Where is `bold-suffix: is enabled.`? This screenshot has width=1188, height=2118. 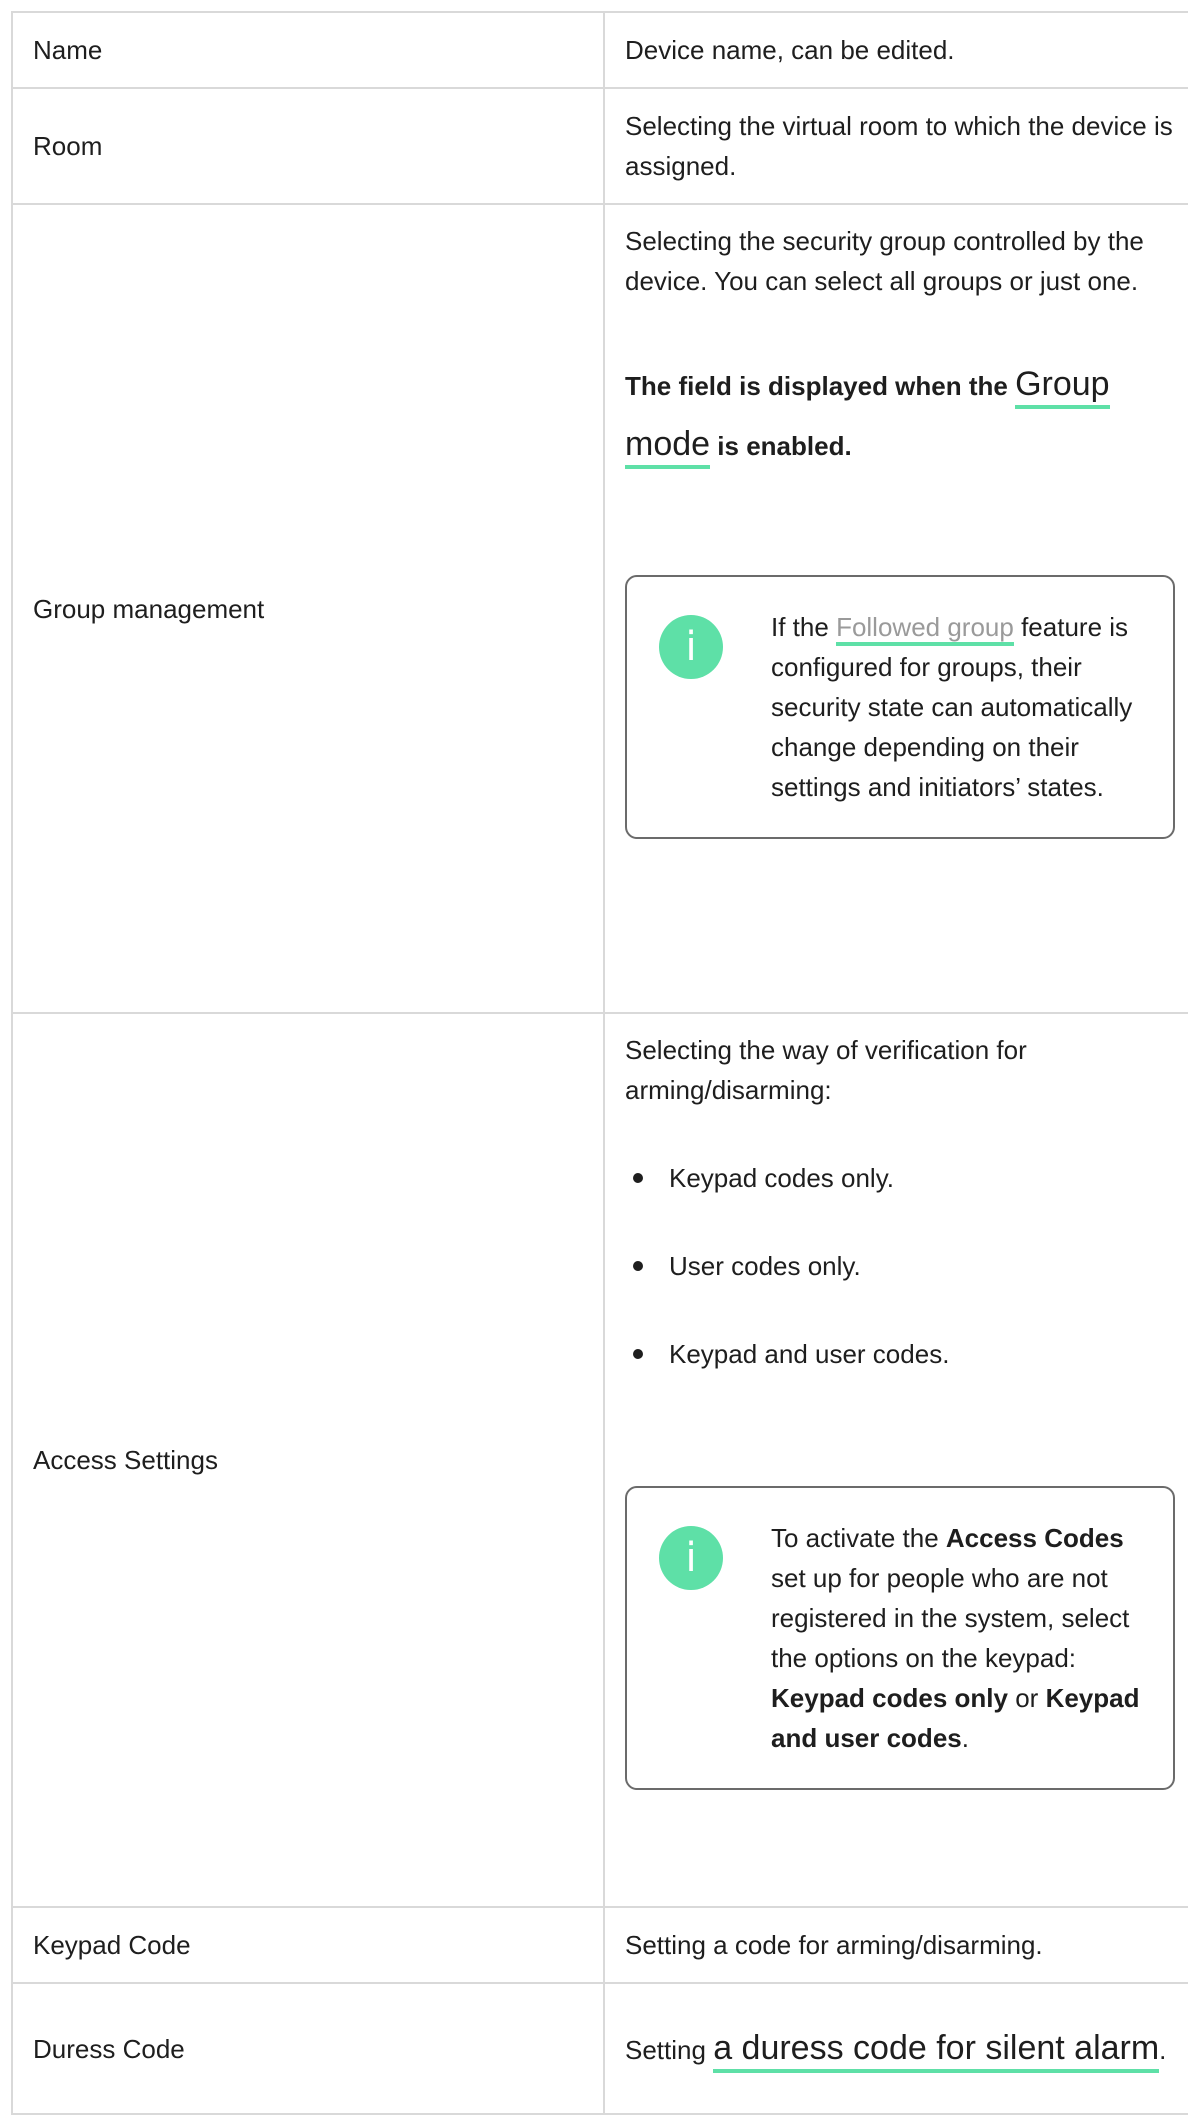 bold-suffix: is enabled. is located at coordinates (784, 446).